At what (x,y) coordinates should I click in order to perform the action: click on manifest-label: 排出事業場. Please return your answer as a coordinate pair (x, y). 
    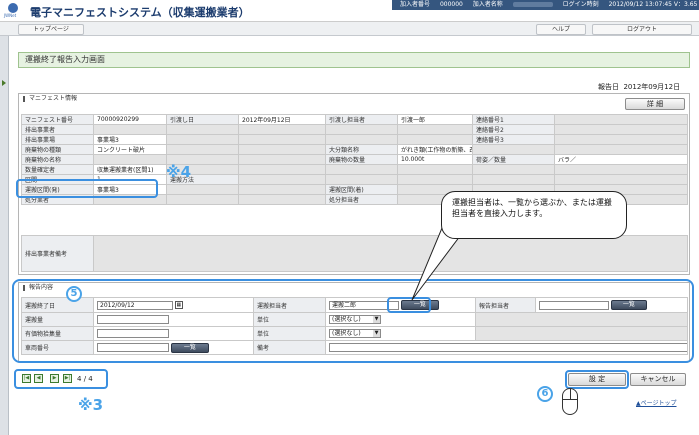
    Looking at the image, I should click on (57, 139).